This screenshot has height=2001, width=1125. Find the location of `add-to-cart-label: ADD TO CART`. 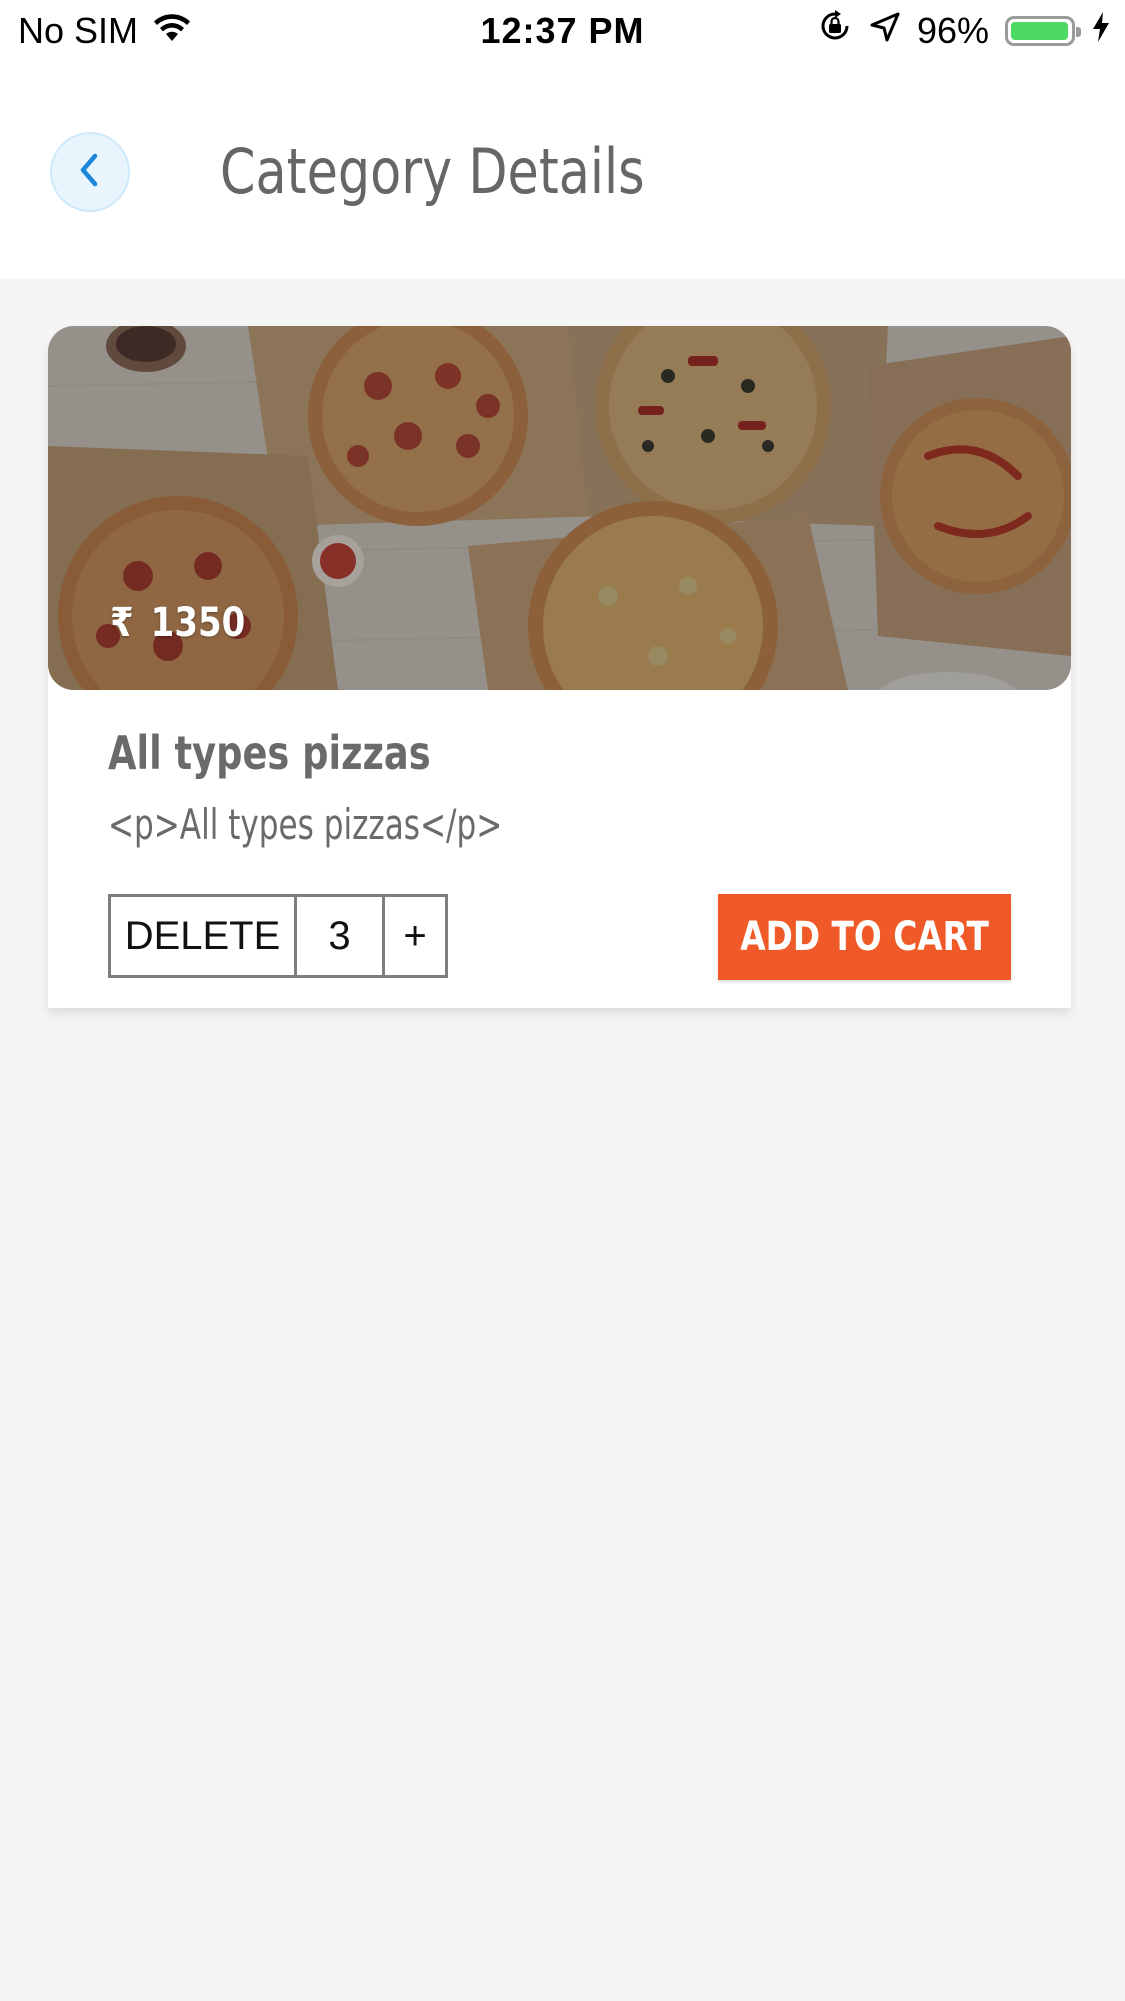

add-to-cart-label: ADD TO CART is located at coordinates (864, 937).